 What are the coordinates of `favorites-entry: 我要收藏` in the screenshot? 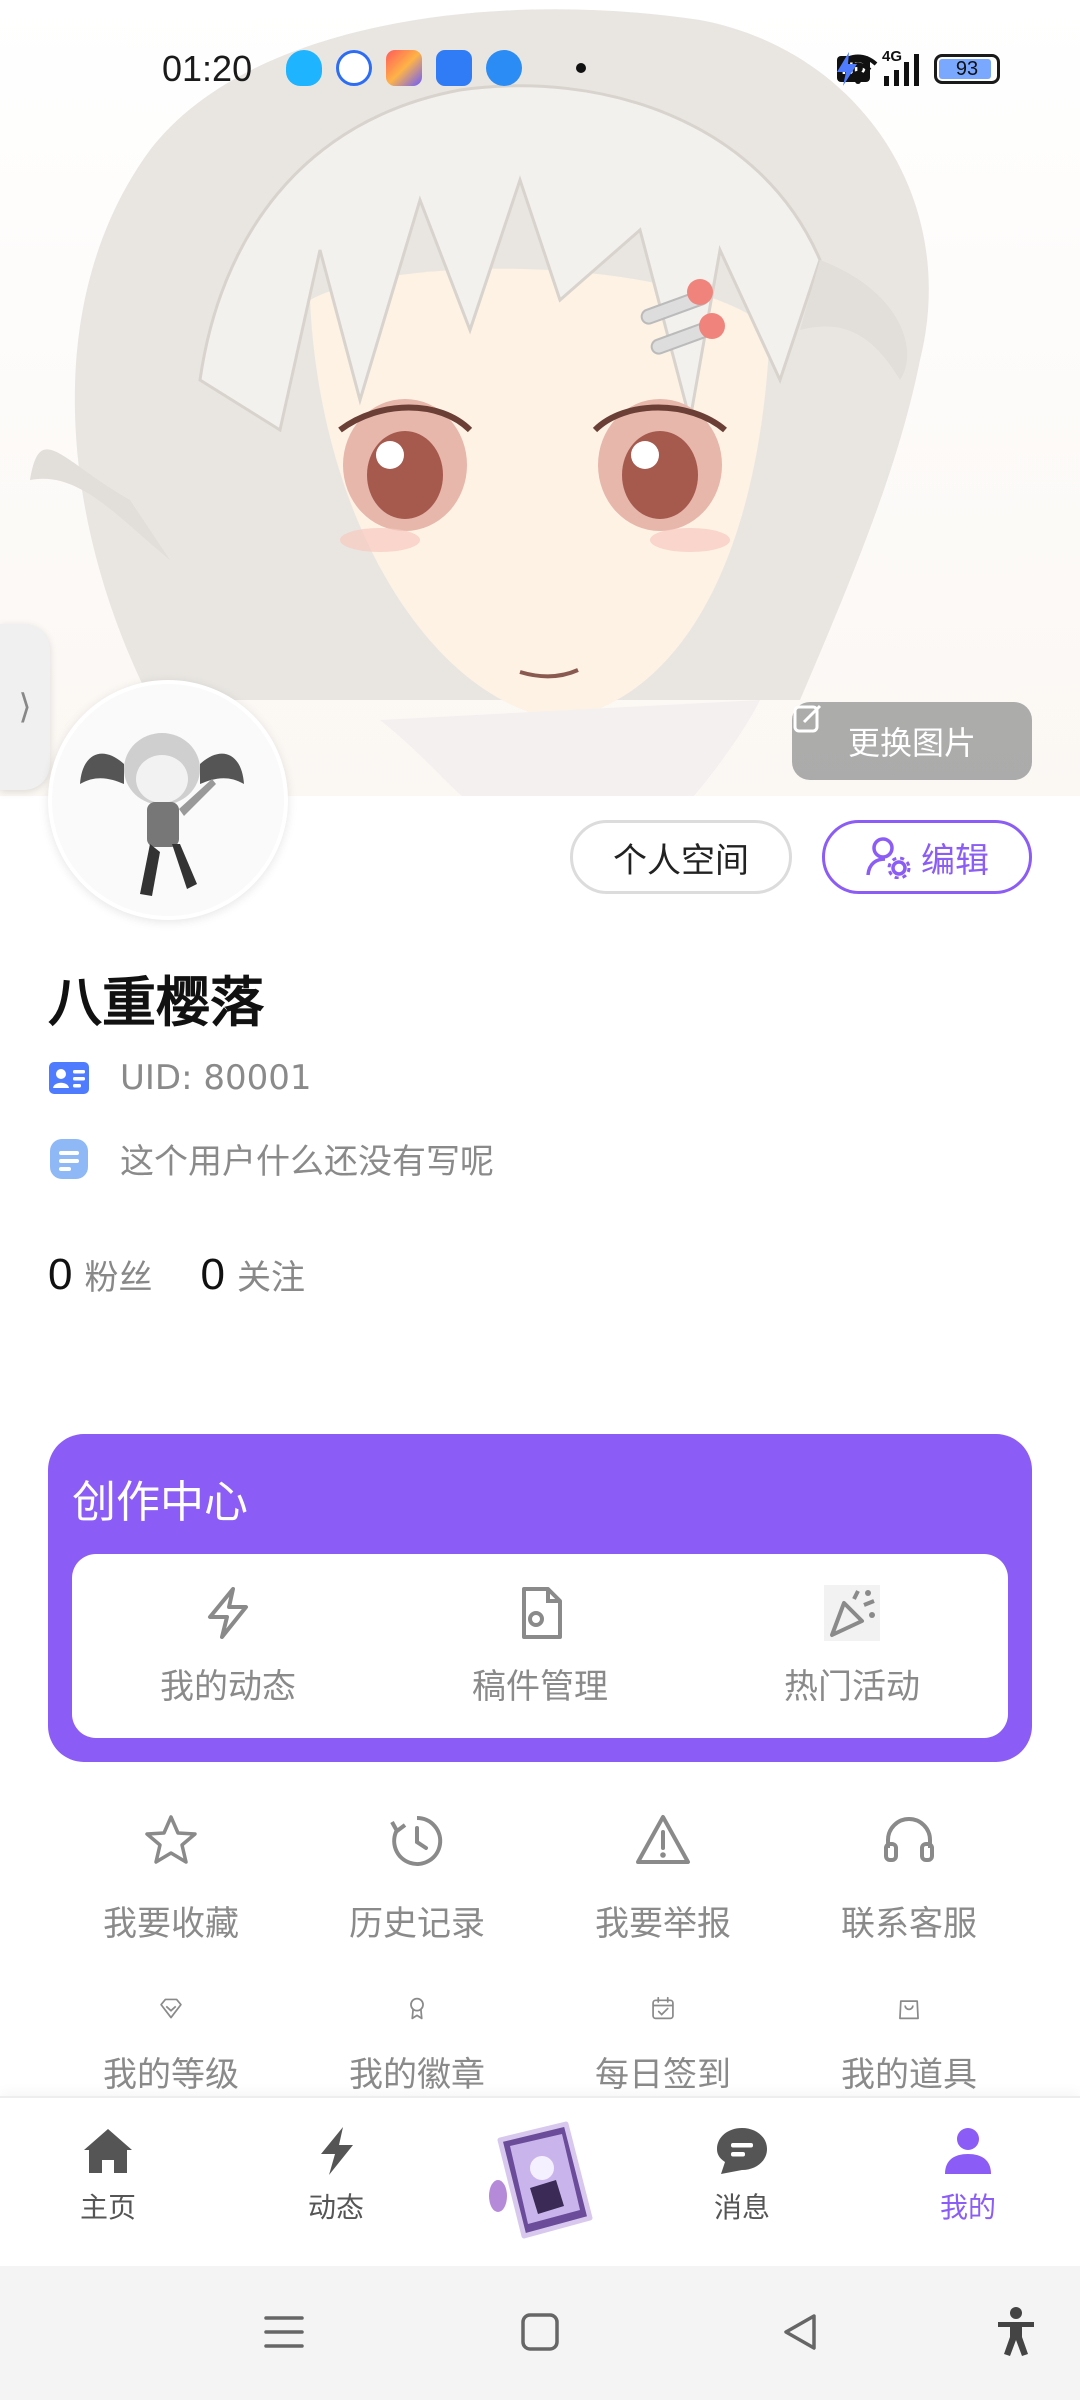 It's located at (171, 1878).